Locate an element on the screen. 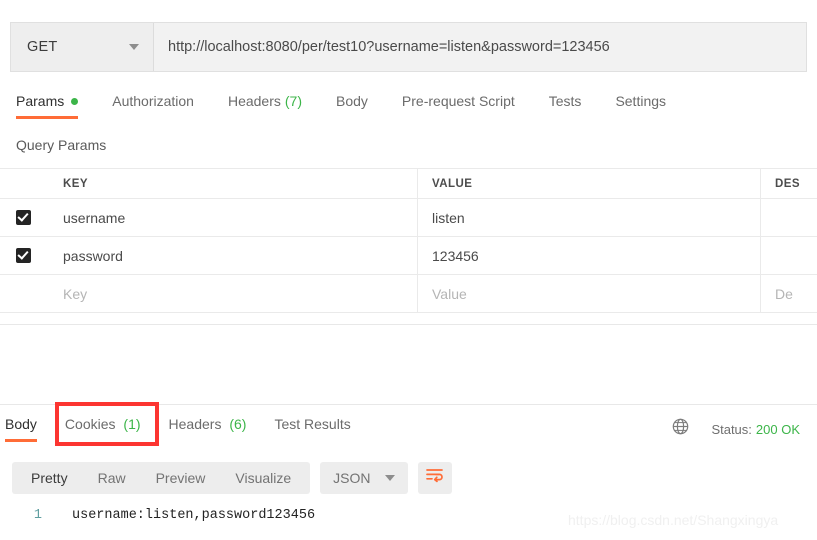  new-row-description-input: De is located at coordinates (789, 293).